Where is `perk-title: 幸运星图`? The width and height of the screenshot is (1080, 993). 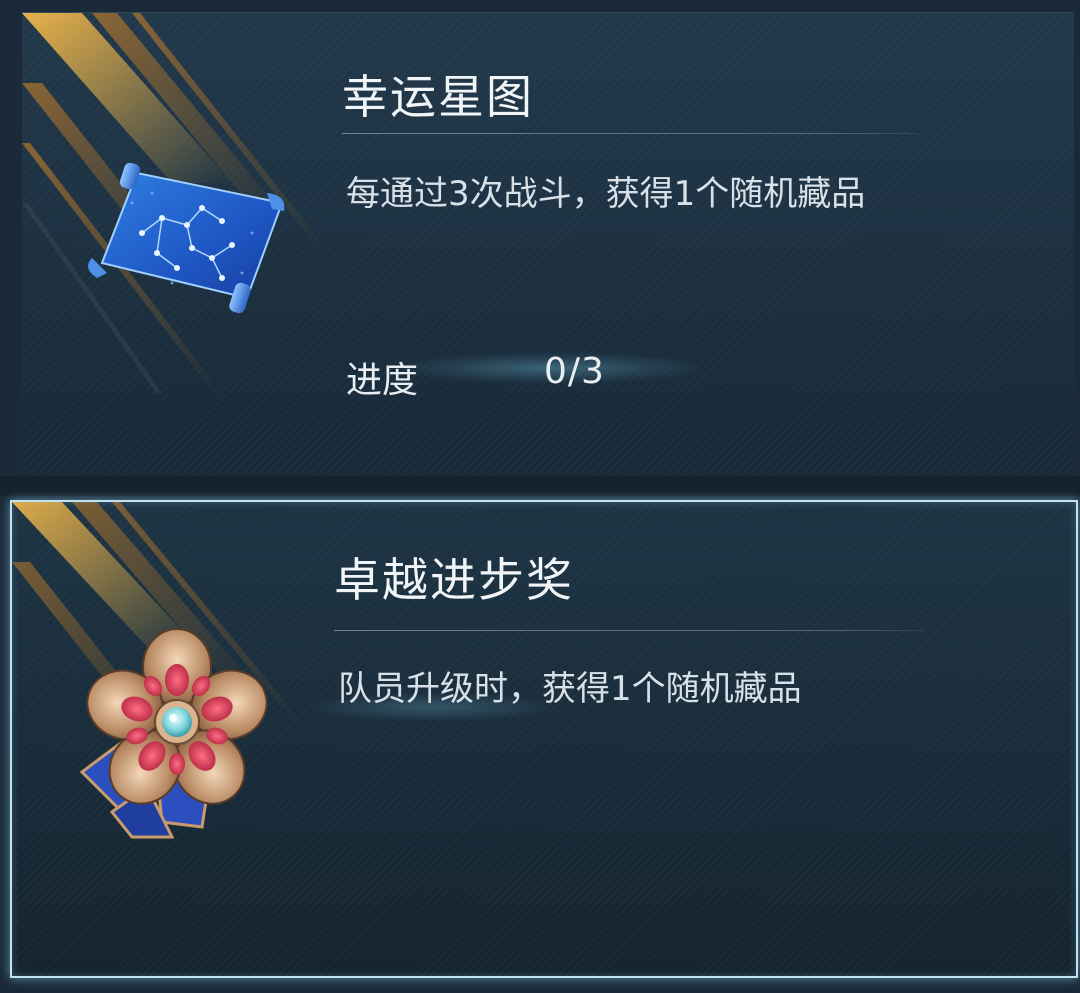
perk-title: 幸运星图 is located at coordinates (438, 97).